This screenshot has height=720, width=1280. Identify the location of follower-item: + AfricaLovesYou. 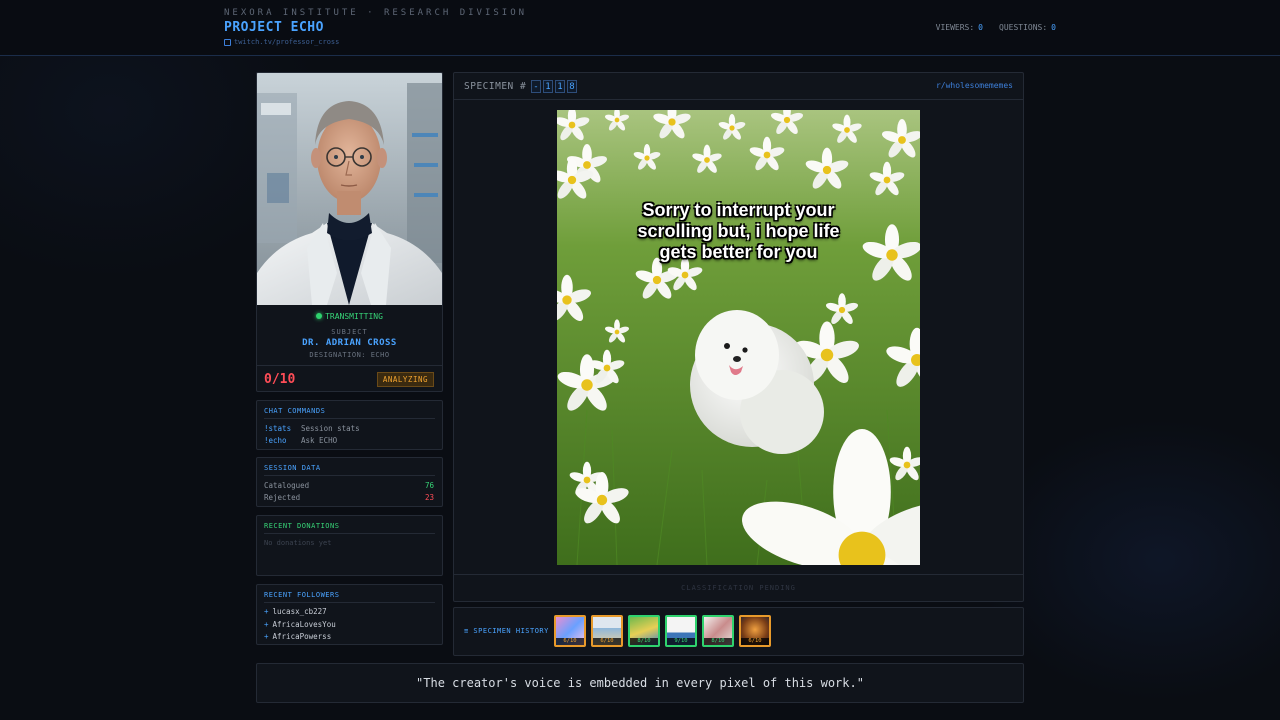
(300, 624).